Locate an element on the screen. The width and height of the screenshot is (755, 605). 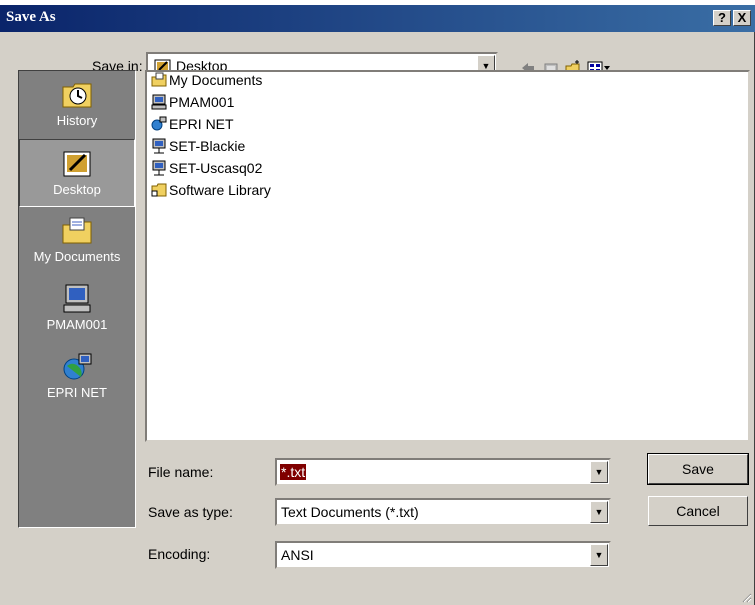
file-name-dropdown-button: ▼ is located at coordinates (599, 472).